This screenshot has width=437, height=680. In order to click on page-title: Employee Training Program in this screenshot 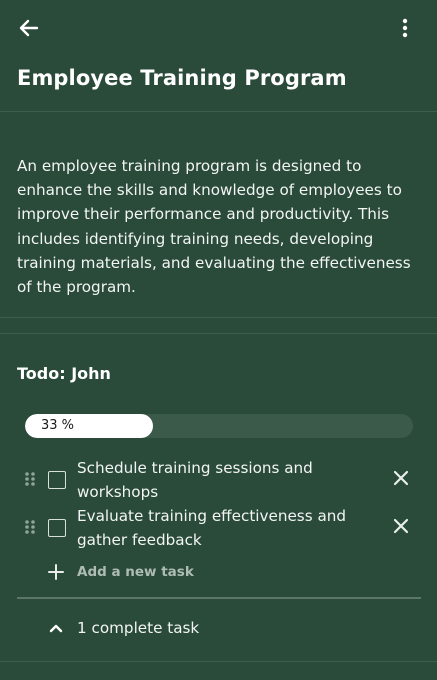, I will do `click(182, 78)`.